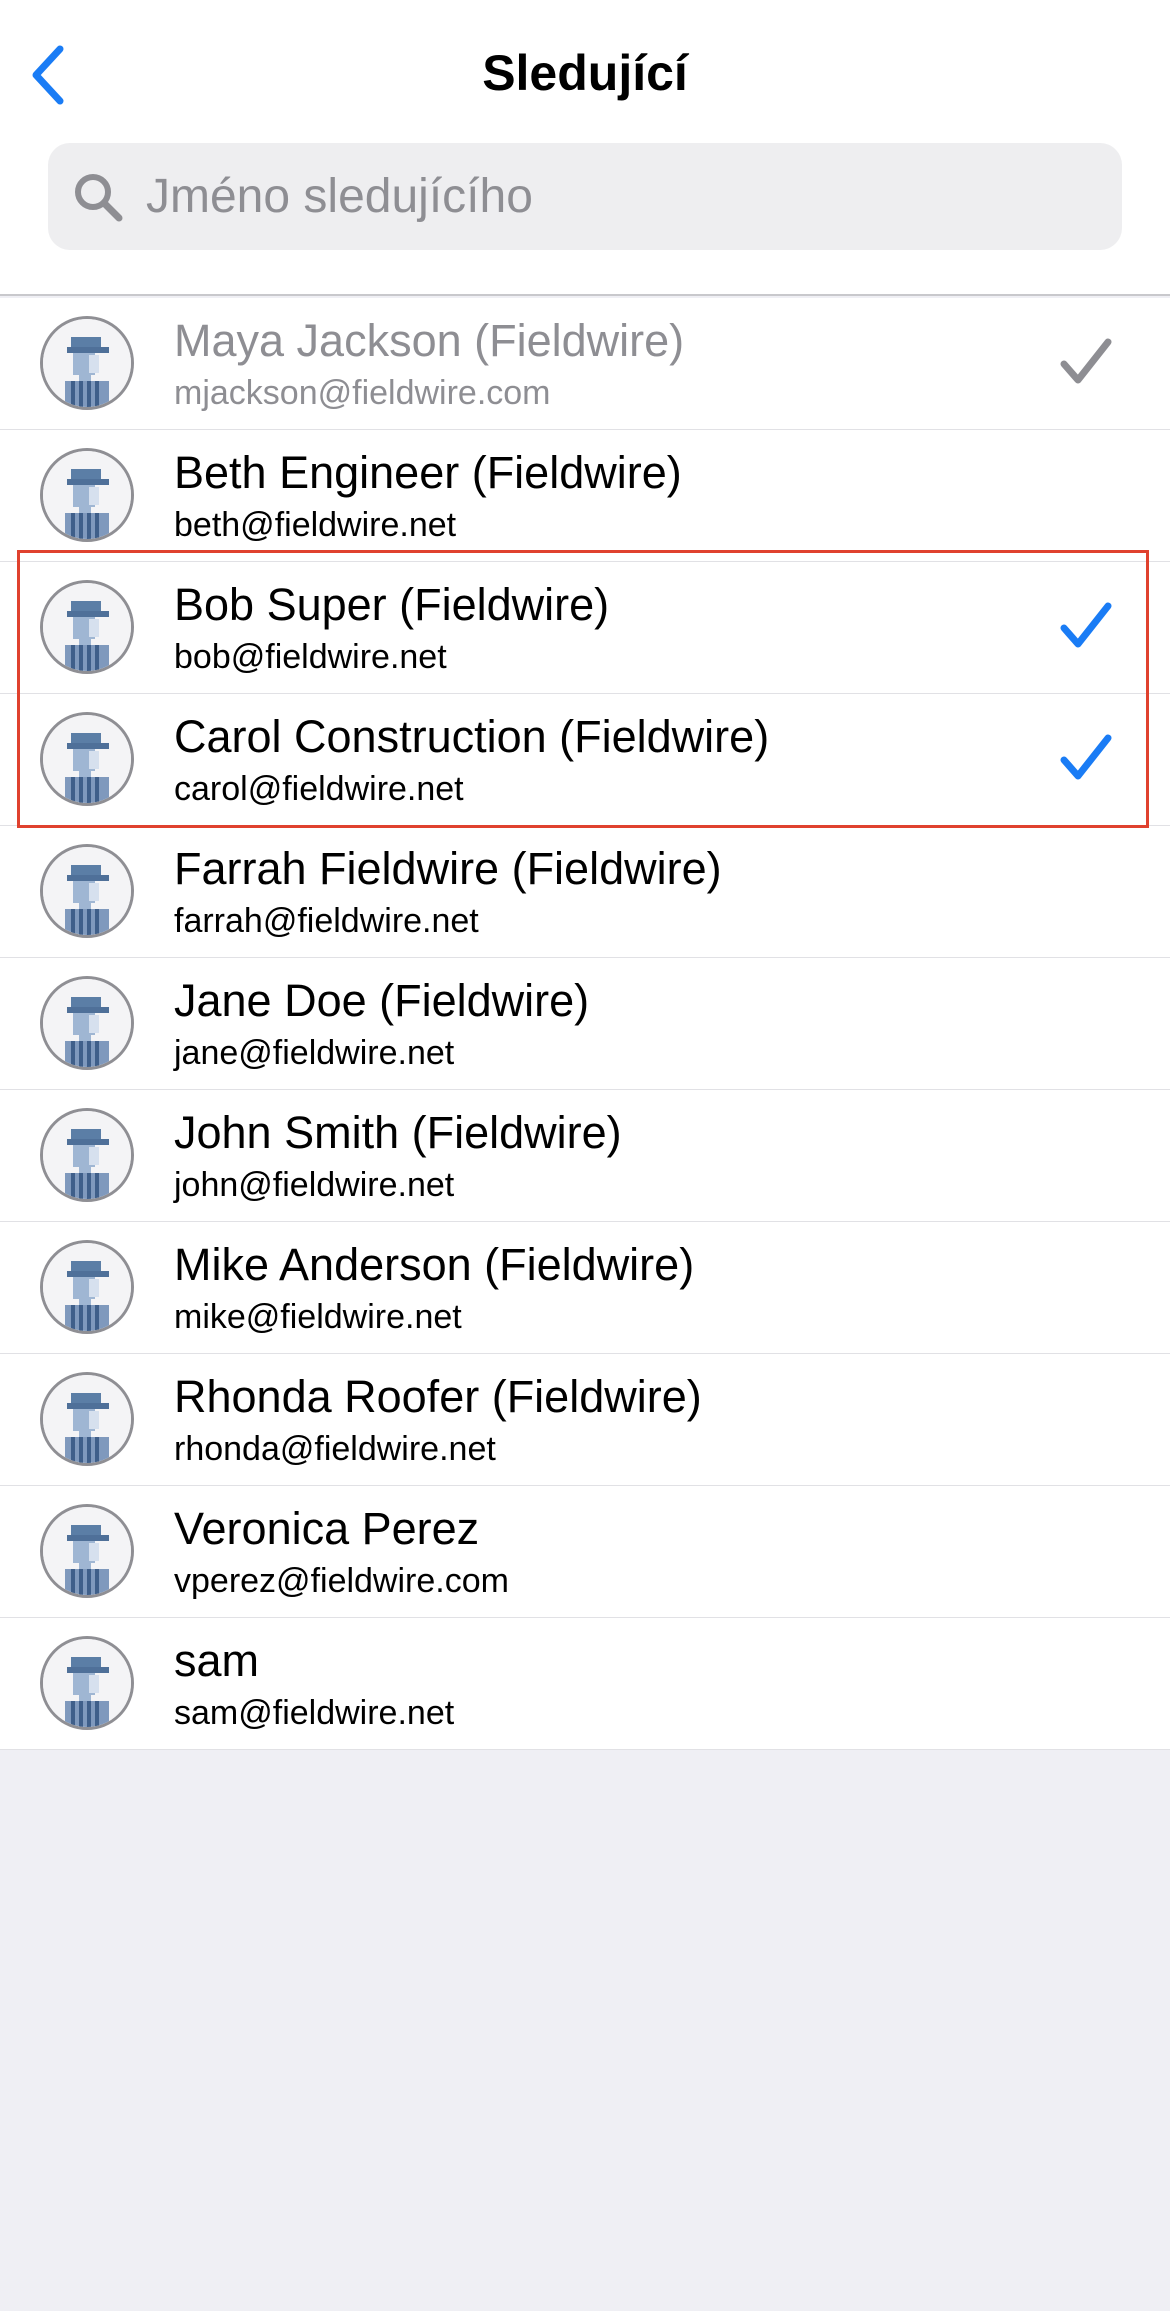 The image size is (1170, 2311). What do you see at coordinates (327, 1528) in the screenshot?
I see `follower-name: Veronica Perez` at bounding box center [327, 1528].